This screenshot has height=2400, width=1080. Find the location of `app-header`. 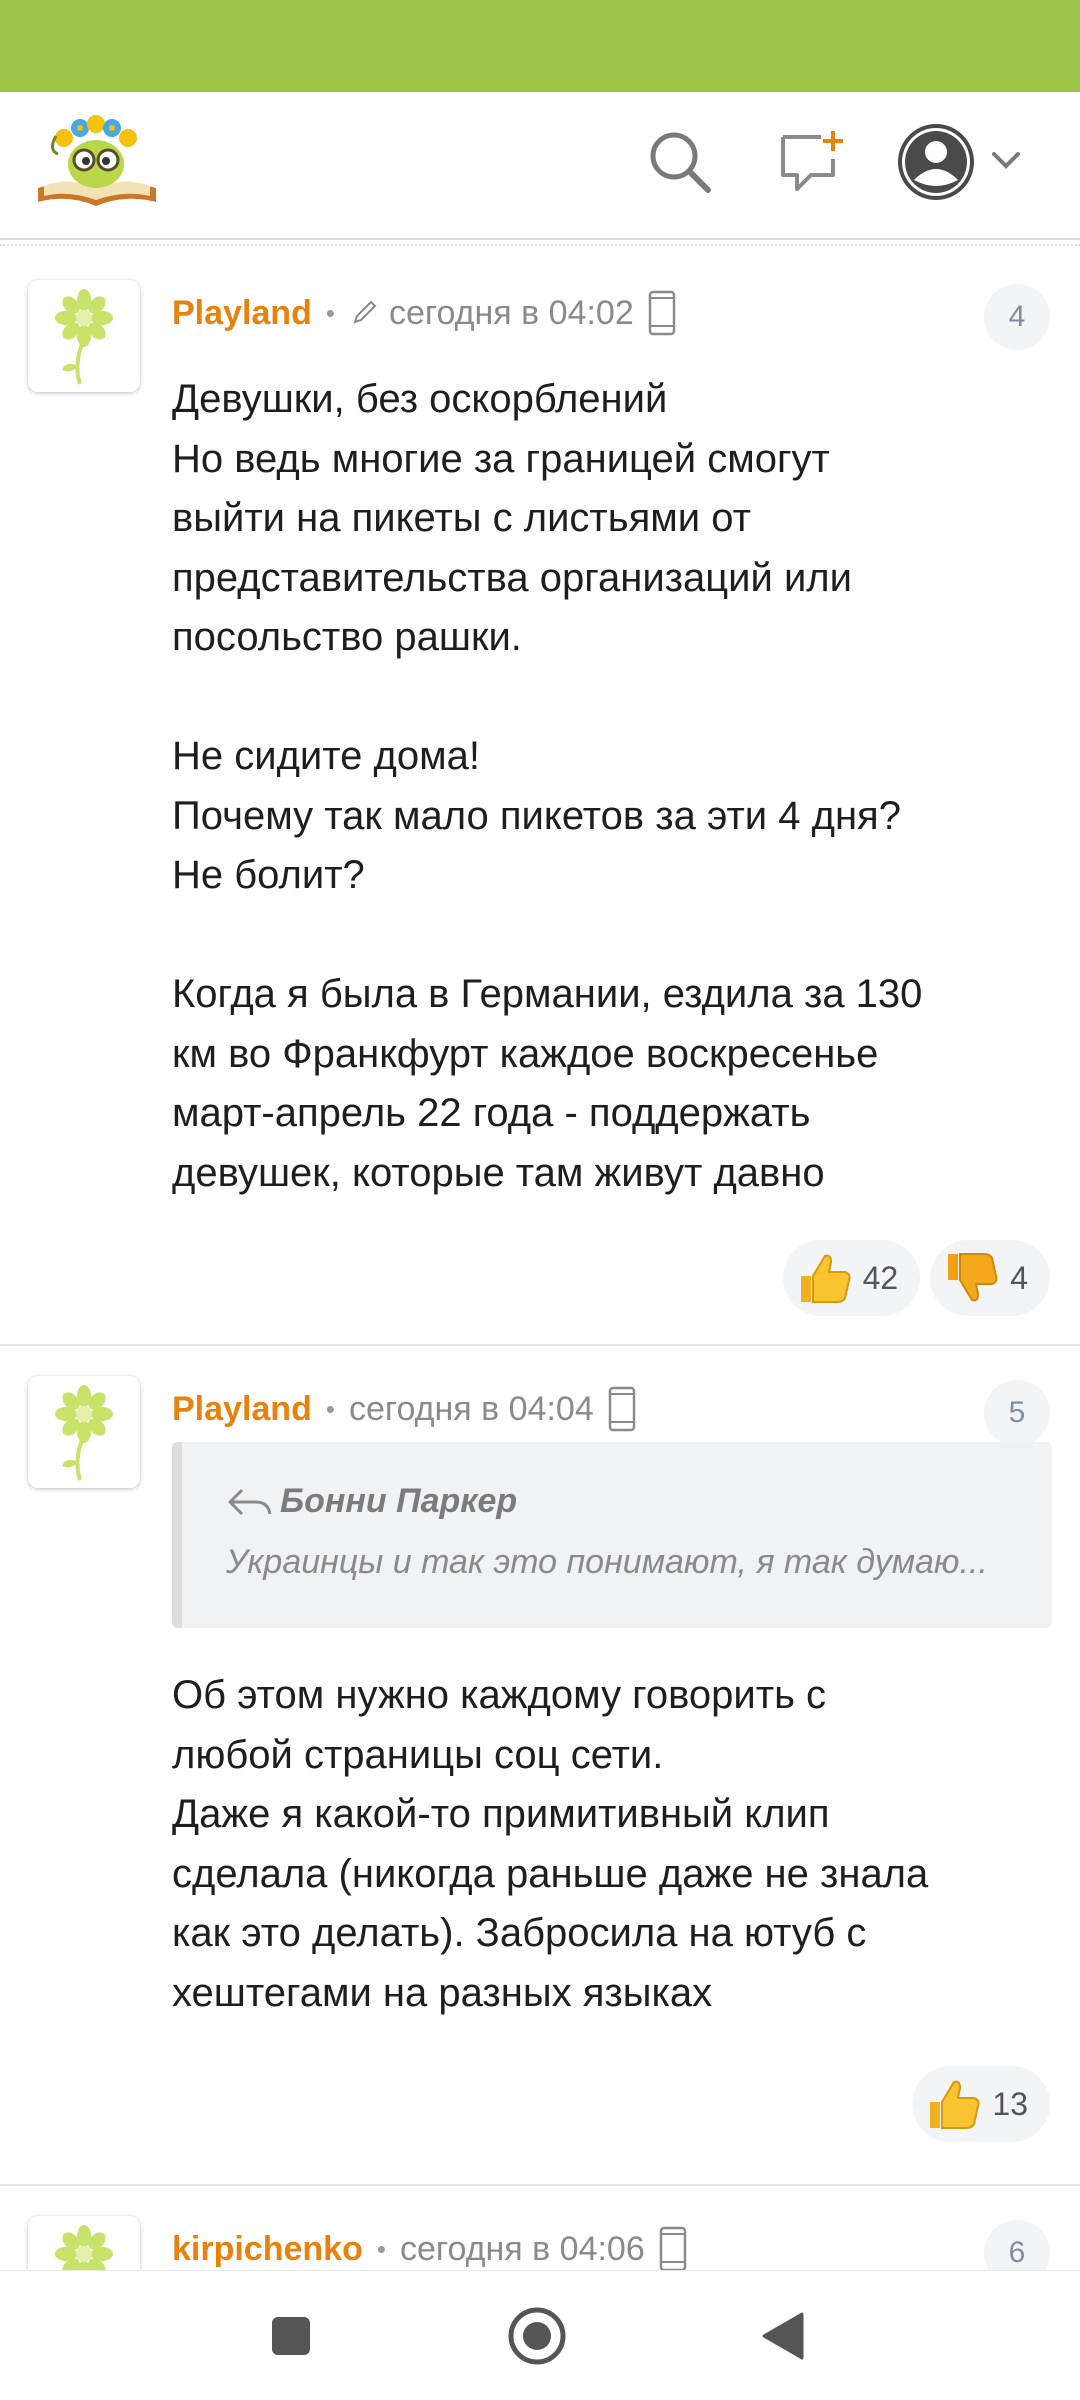

app-header is located at coordinates (540, 166).